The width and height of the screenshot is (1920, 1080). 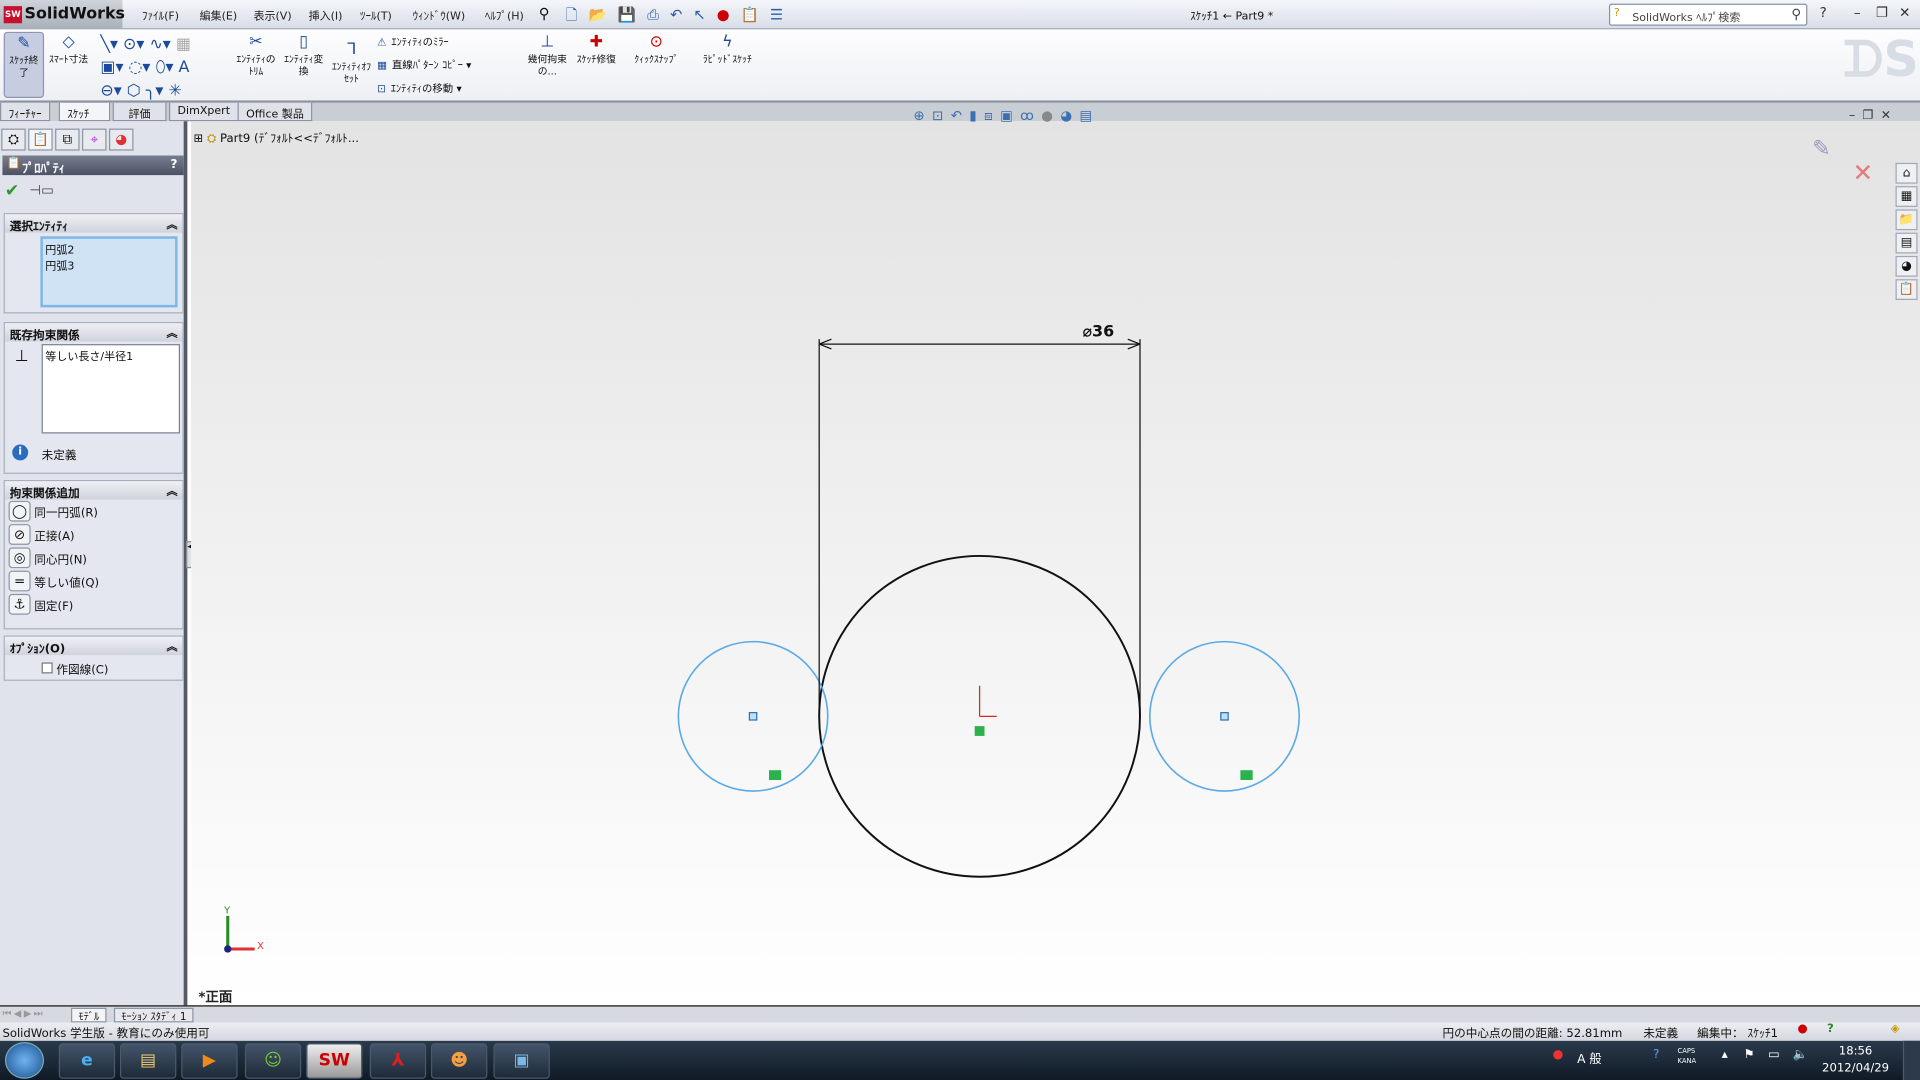 I want to click on file-properties-icon: 📋, so click(x=755, y=14).